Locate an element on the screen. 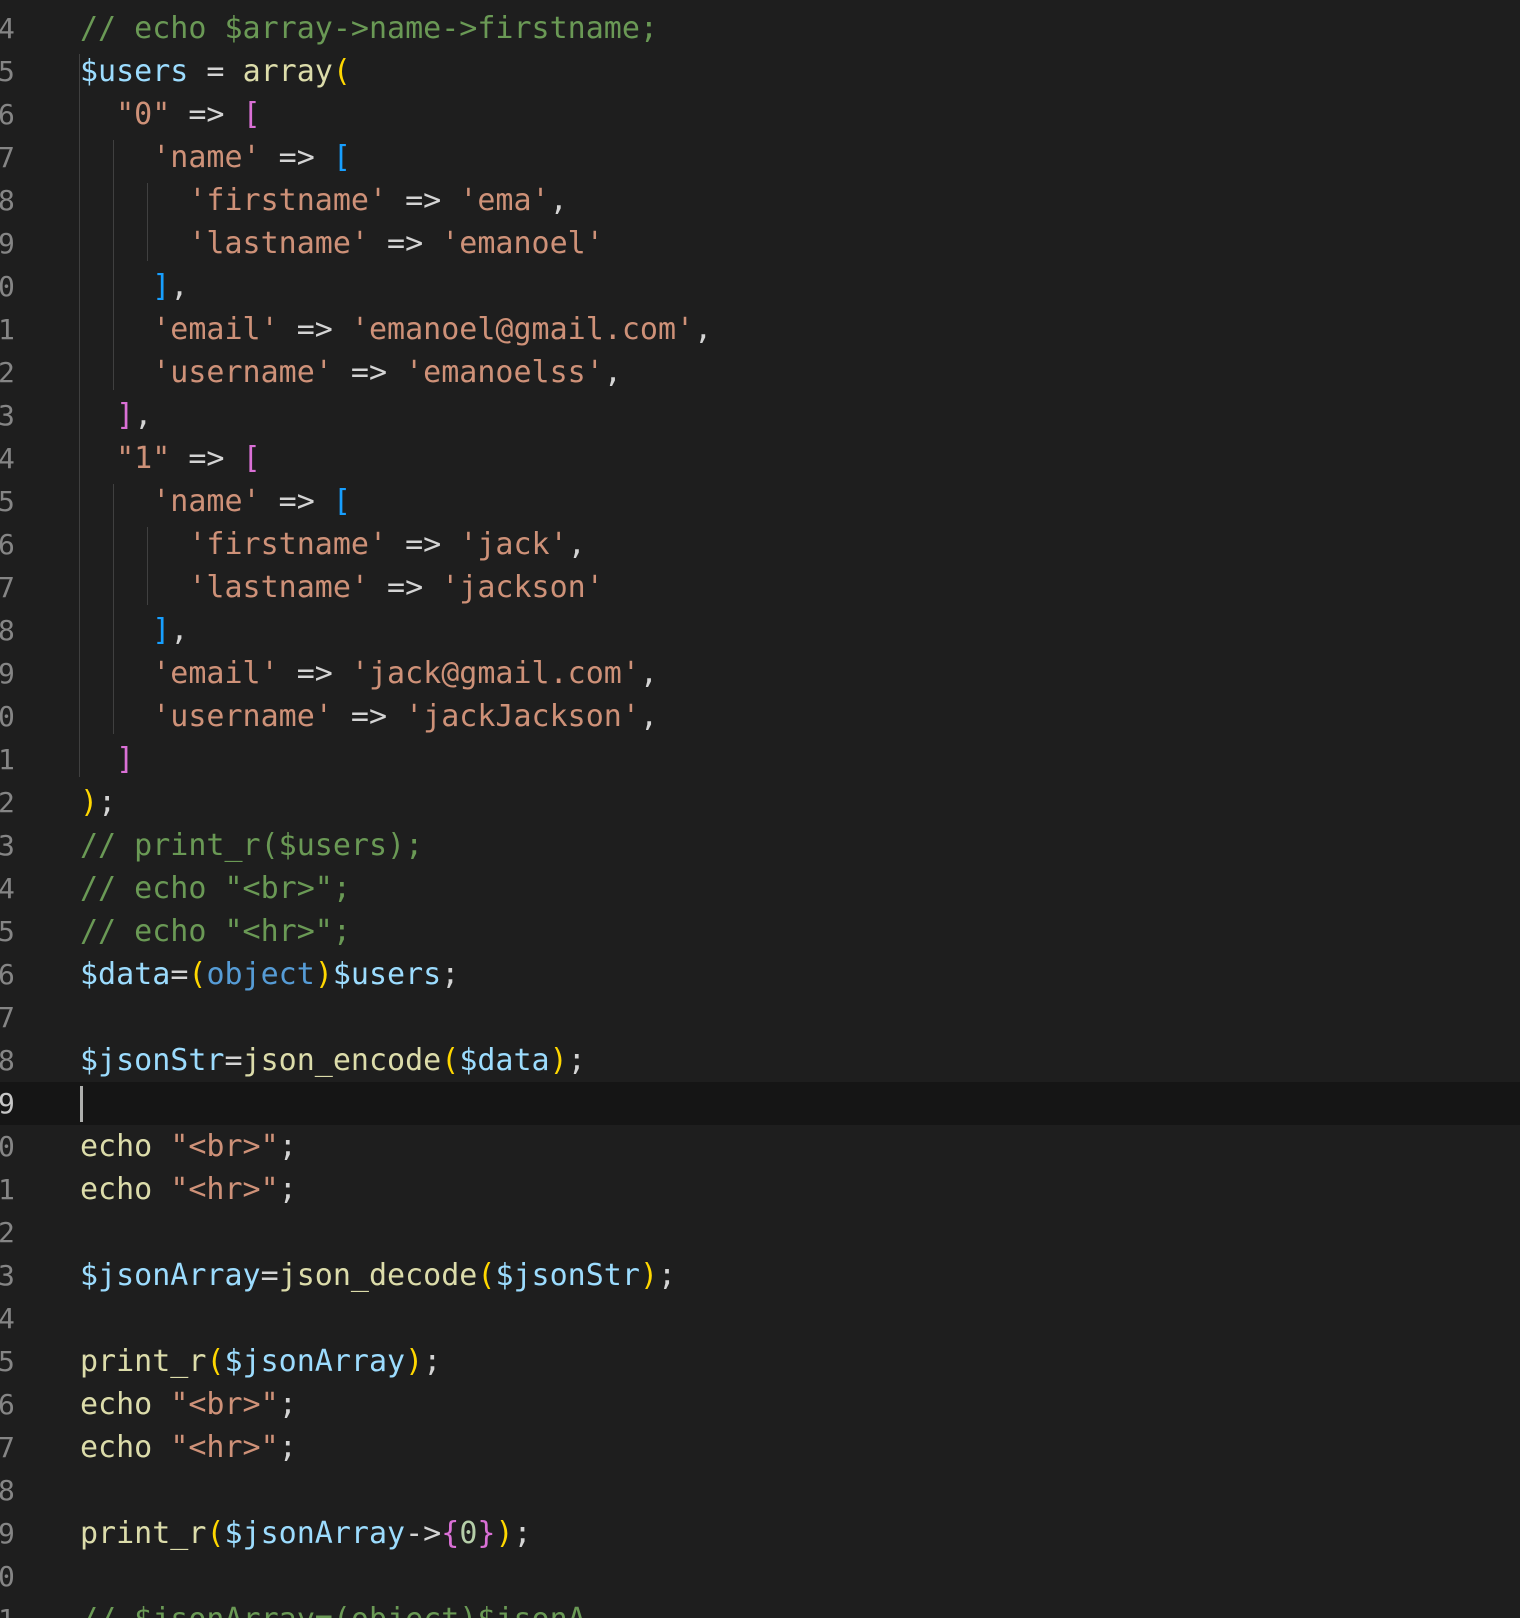 This screenshot has height=1618, width=1520. code-token: 'lastname' is located at coordinates (278, 587).